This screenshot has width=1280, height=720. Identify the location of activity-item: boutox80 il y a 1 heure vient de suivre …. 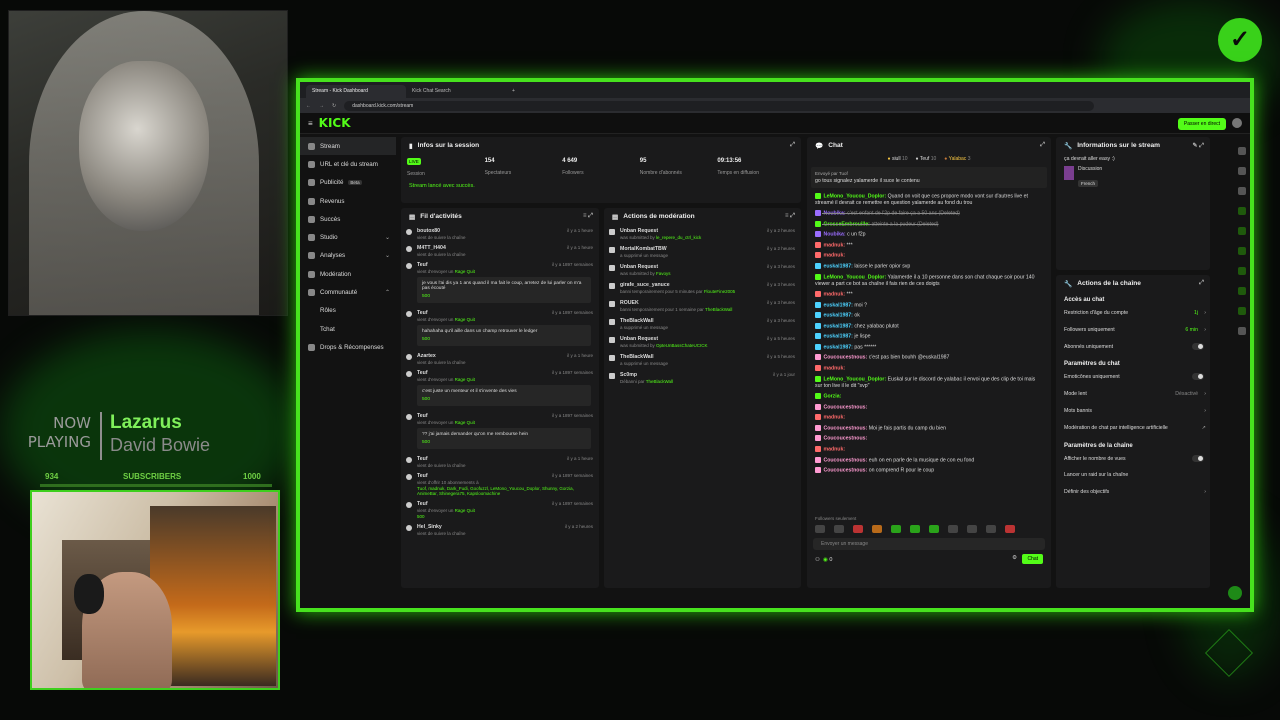
(500, 233).